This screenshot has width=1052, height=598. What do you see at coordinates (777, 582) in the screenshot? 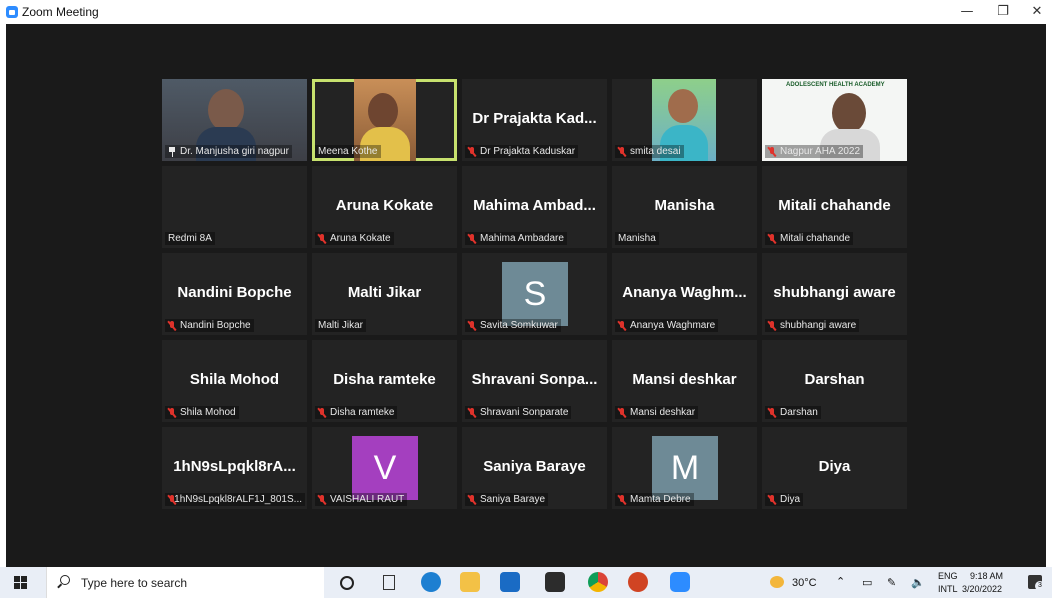
I see `weather-icon` at bounding box center [777, 582].